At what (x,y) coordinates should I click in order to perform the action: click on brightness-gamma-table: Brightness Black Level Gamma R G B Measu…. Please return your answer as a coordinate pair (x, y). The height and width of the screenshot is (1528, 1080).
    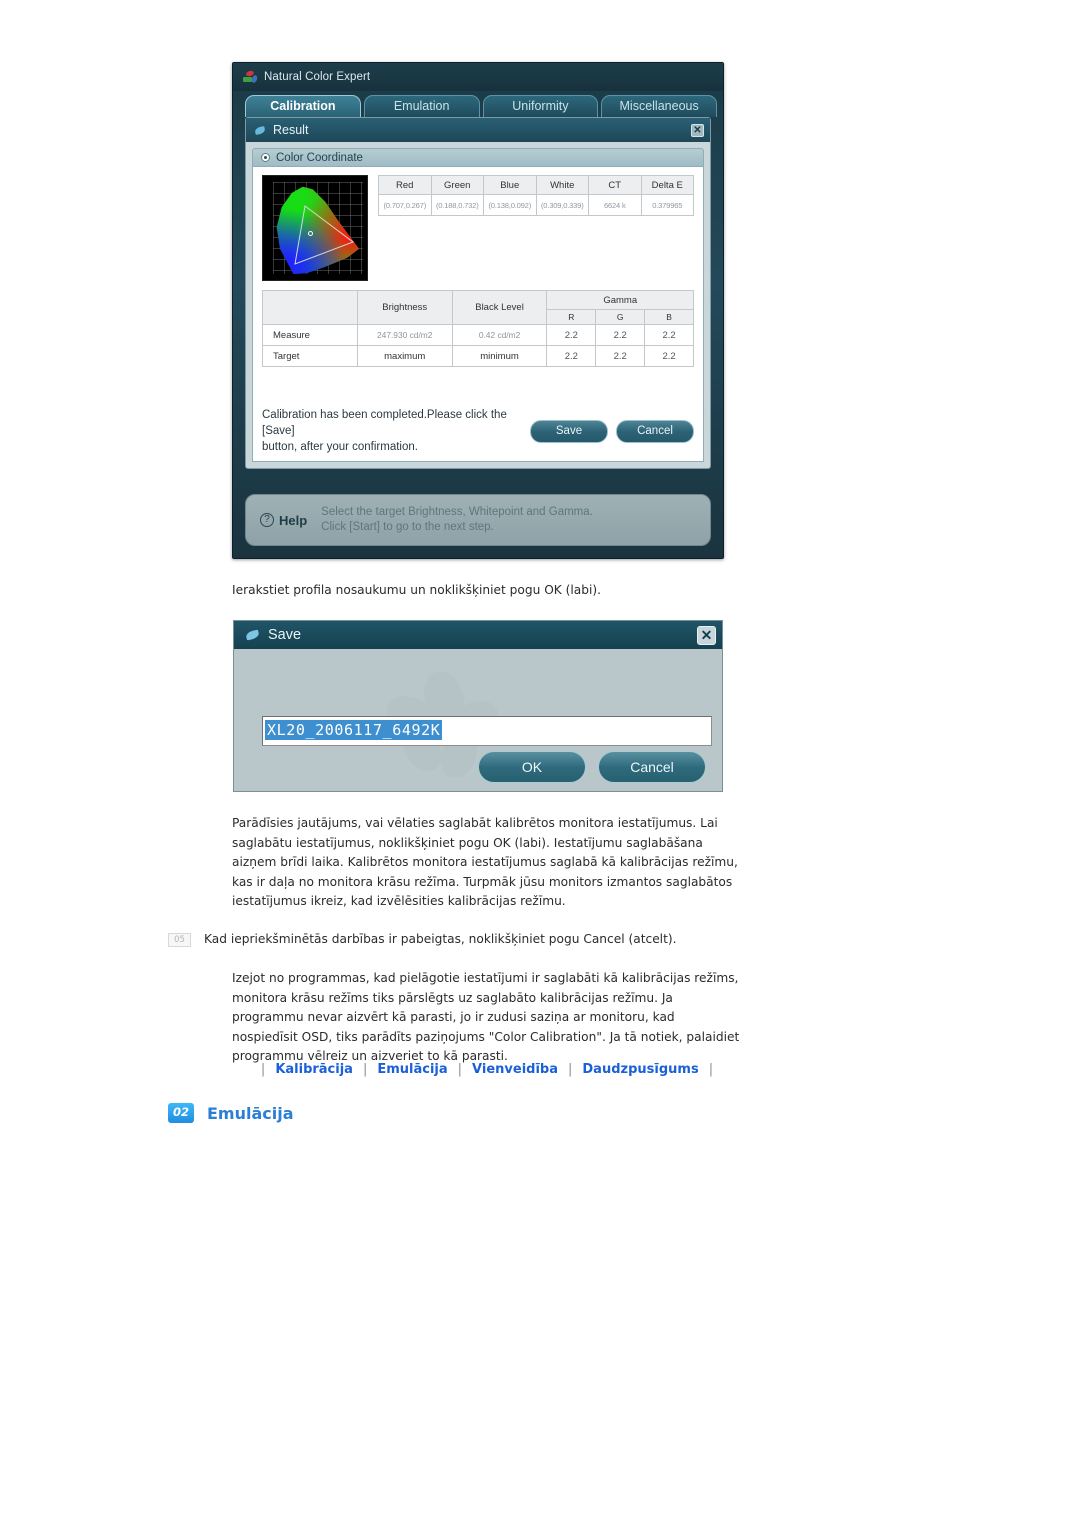
    Looking at the image, I should click on (478, 328).